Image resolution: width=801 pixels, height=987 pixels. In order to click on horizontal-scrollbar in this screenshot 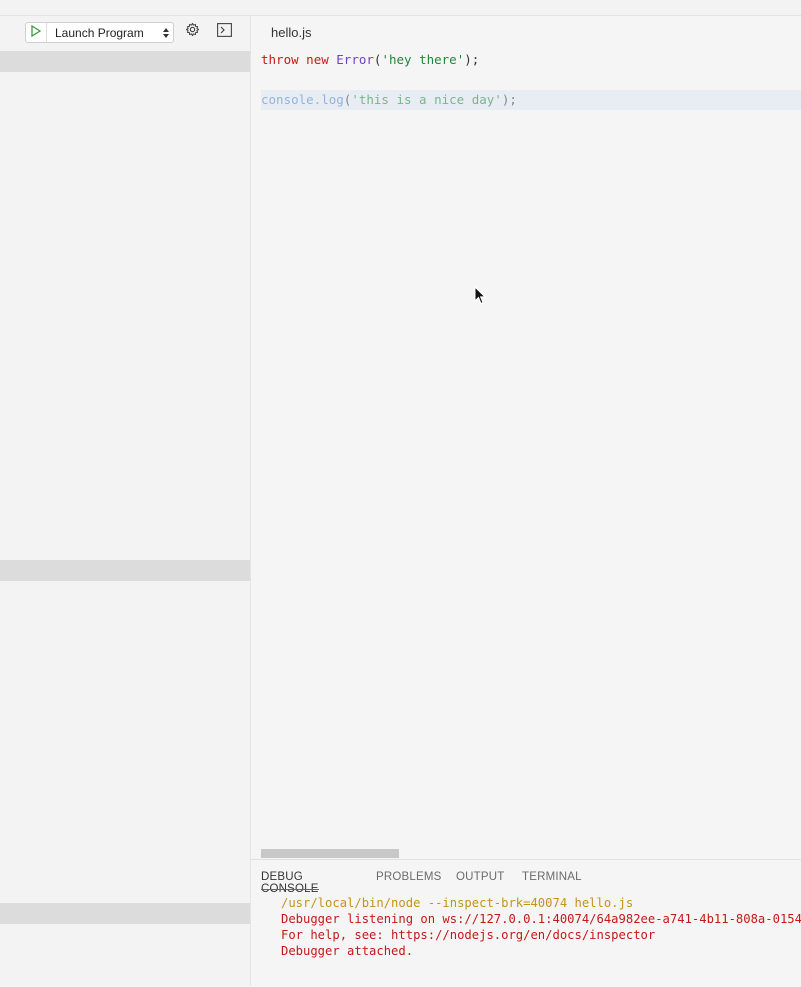, I will do `click(330, 853)`.